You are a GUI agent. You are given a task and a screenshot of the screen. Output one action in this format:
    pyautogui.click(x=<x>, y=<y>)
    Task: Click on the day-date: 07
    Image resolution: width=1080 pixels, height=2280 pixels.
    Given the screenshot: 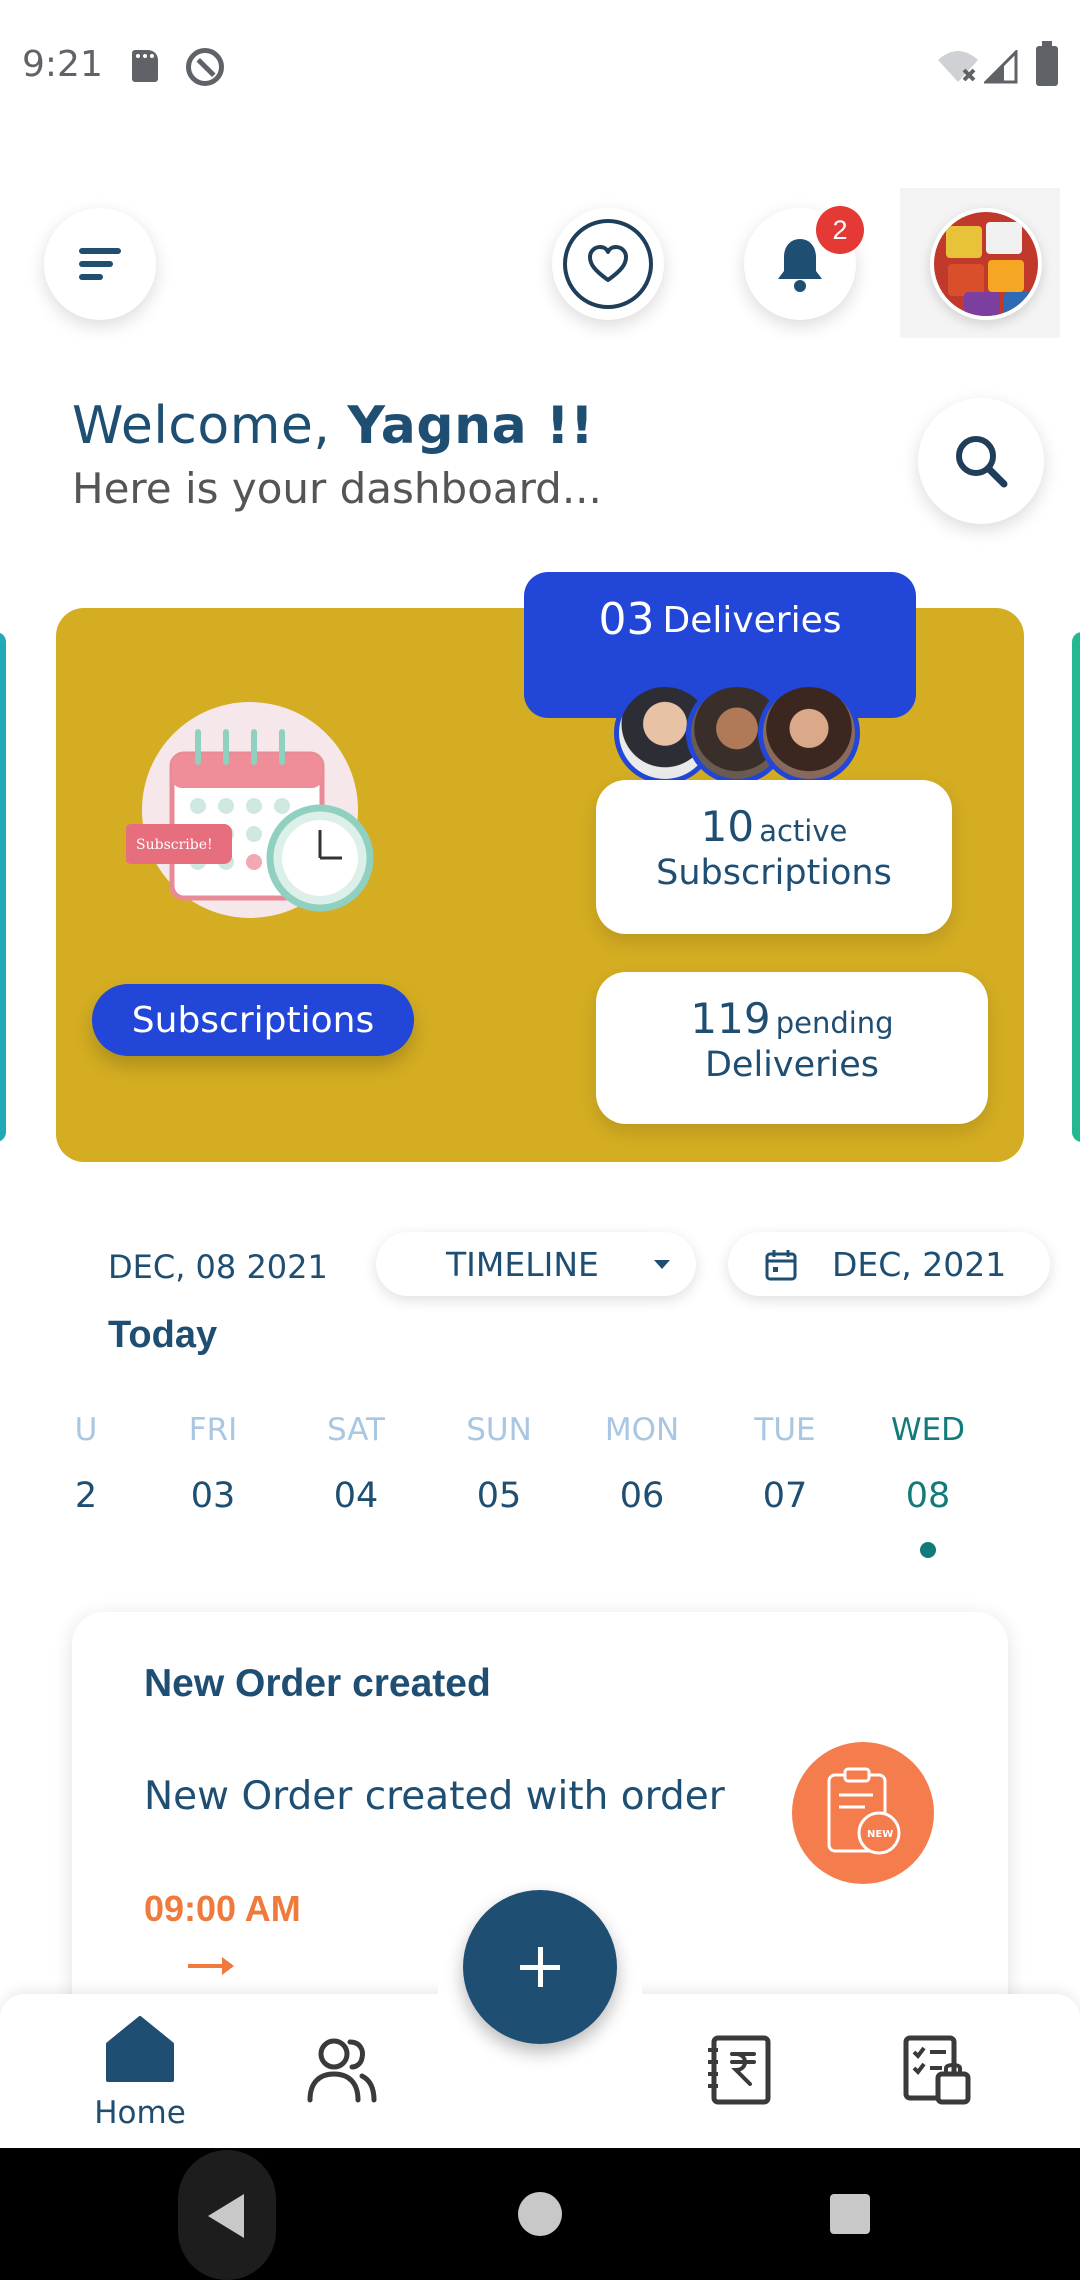 What is the action you would take?
    pyautogui.click(x=785, y=1496)
    